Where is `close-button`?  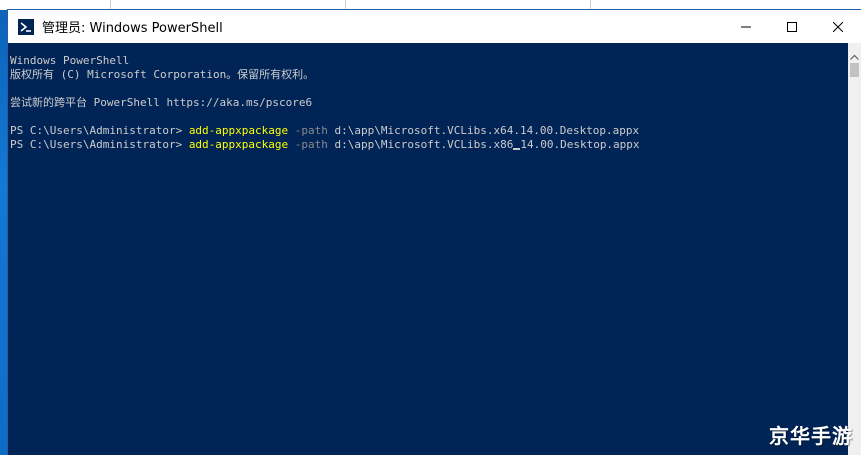
close-button is located at coordinates (838, 26).